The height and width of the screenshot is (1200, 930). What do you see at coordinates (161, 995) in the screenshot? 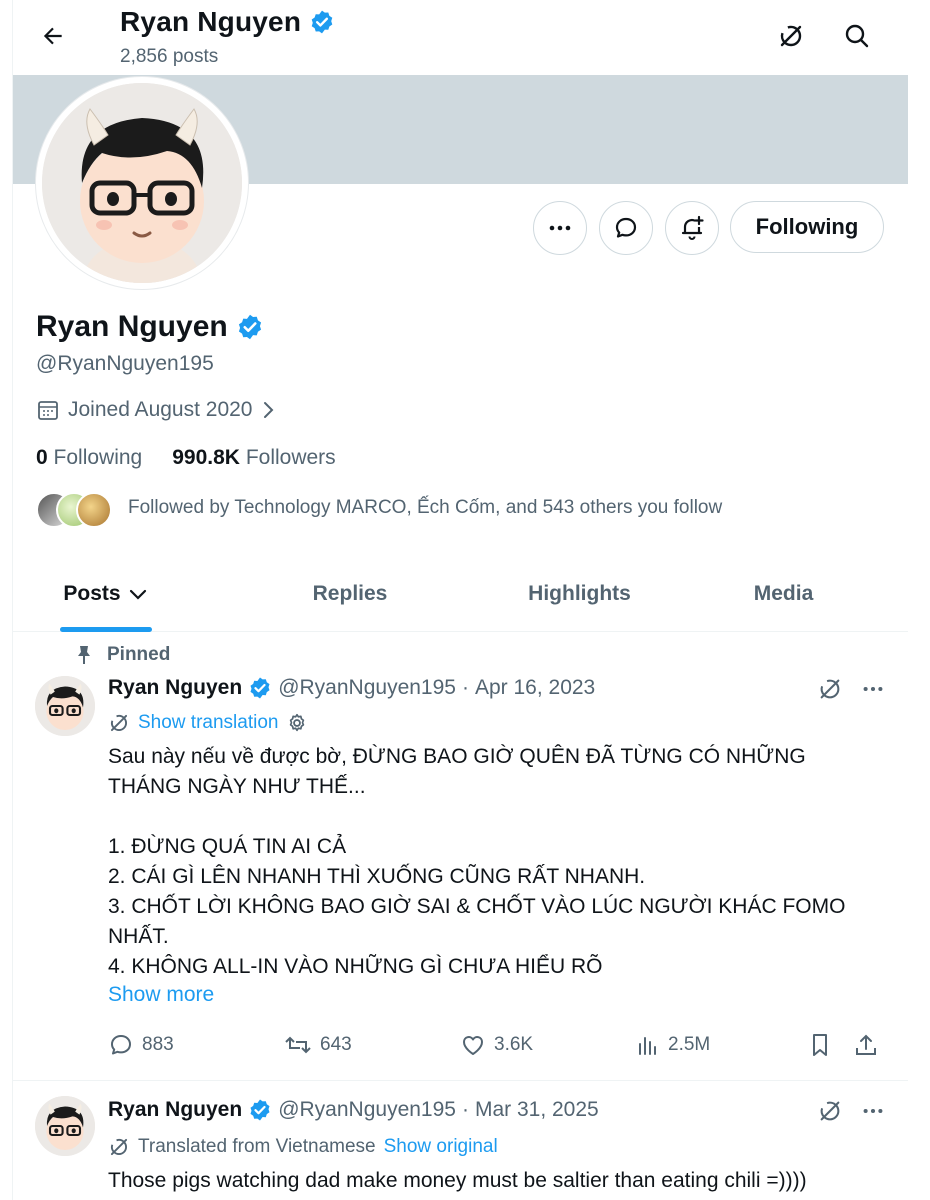
I see `show-more-link: Show more` at bounding box center [161, 995].